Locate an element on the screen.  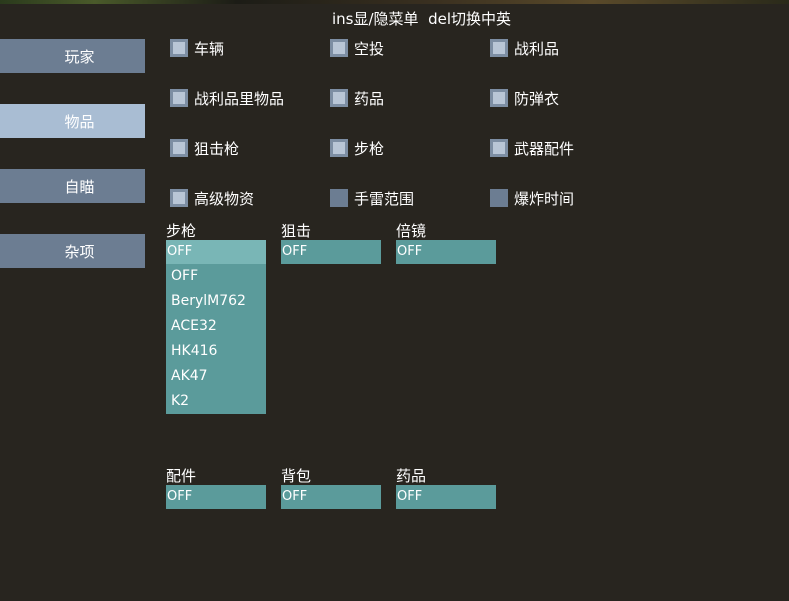
dropdown-option: ACE32 is located at coordinates (216, 326).